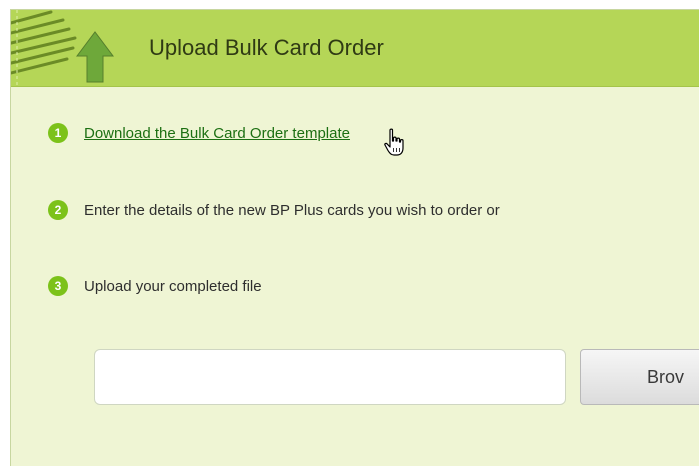  I want to click on step-3-badge: 3, so click(58, 286).